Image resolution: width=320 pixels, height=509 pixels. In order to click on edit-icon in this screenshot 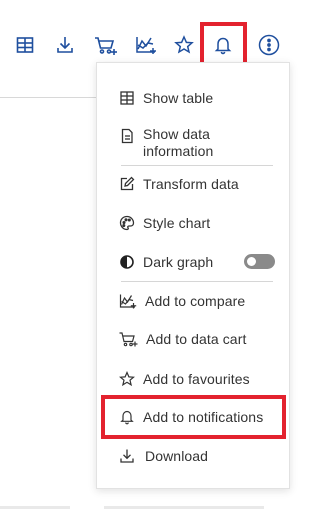, I will do `click(126, 183)`.